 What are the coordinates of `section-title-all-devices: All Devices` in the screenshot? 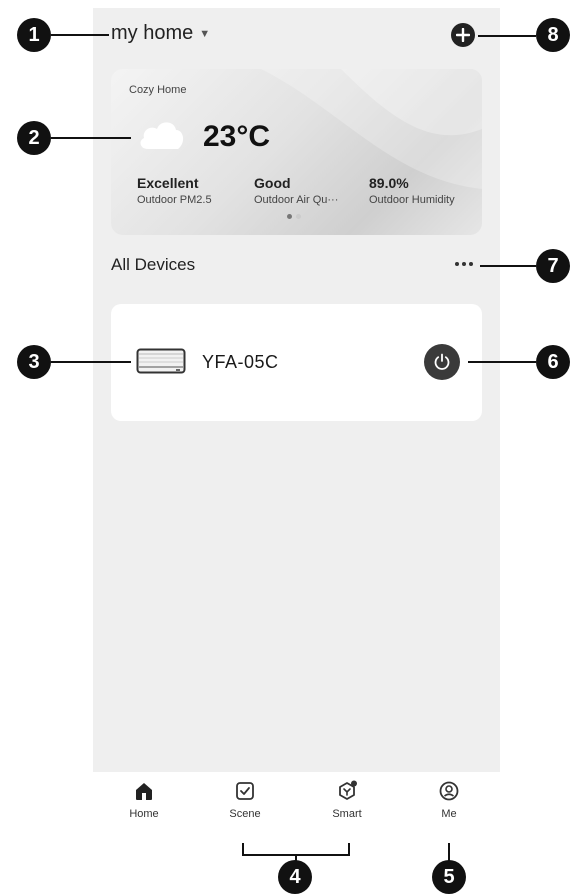 It's located at (153, 264).